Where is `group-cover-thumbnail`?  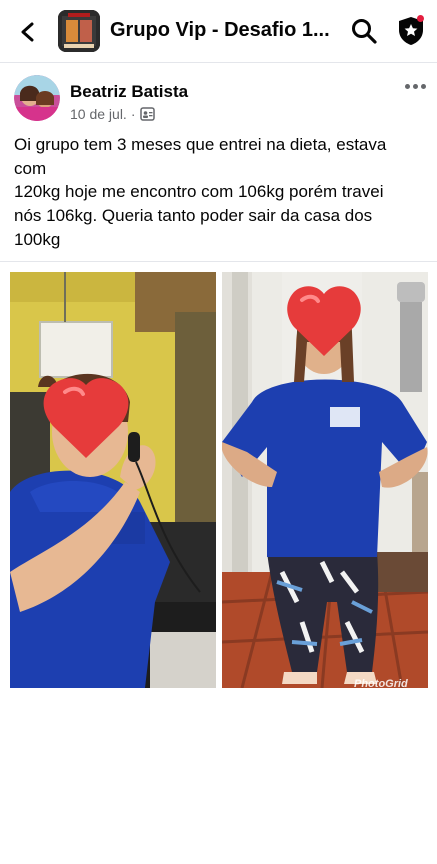
group-cover-thumbnail is located at coordinates (79, 31).